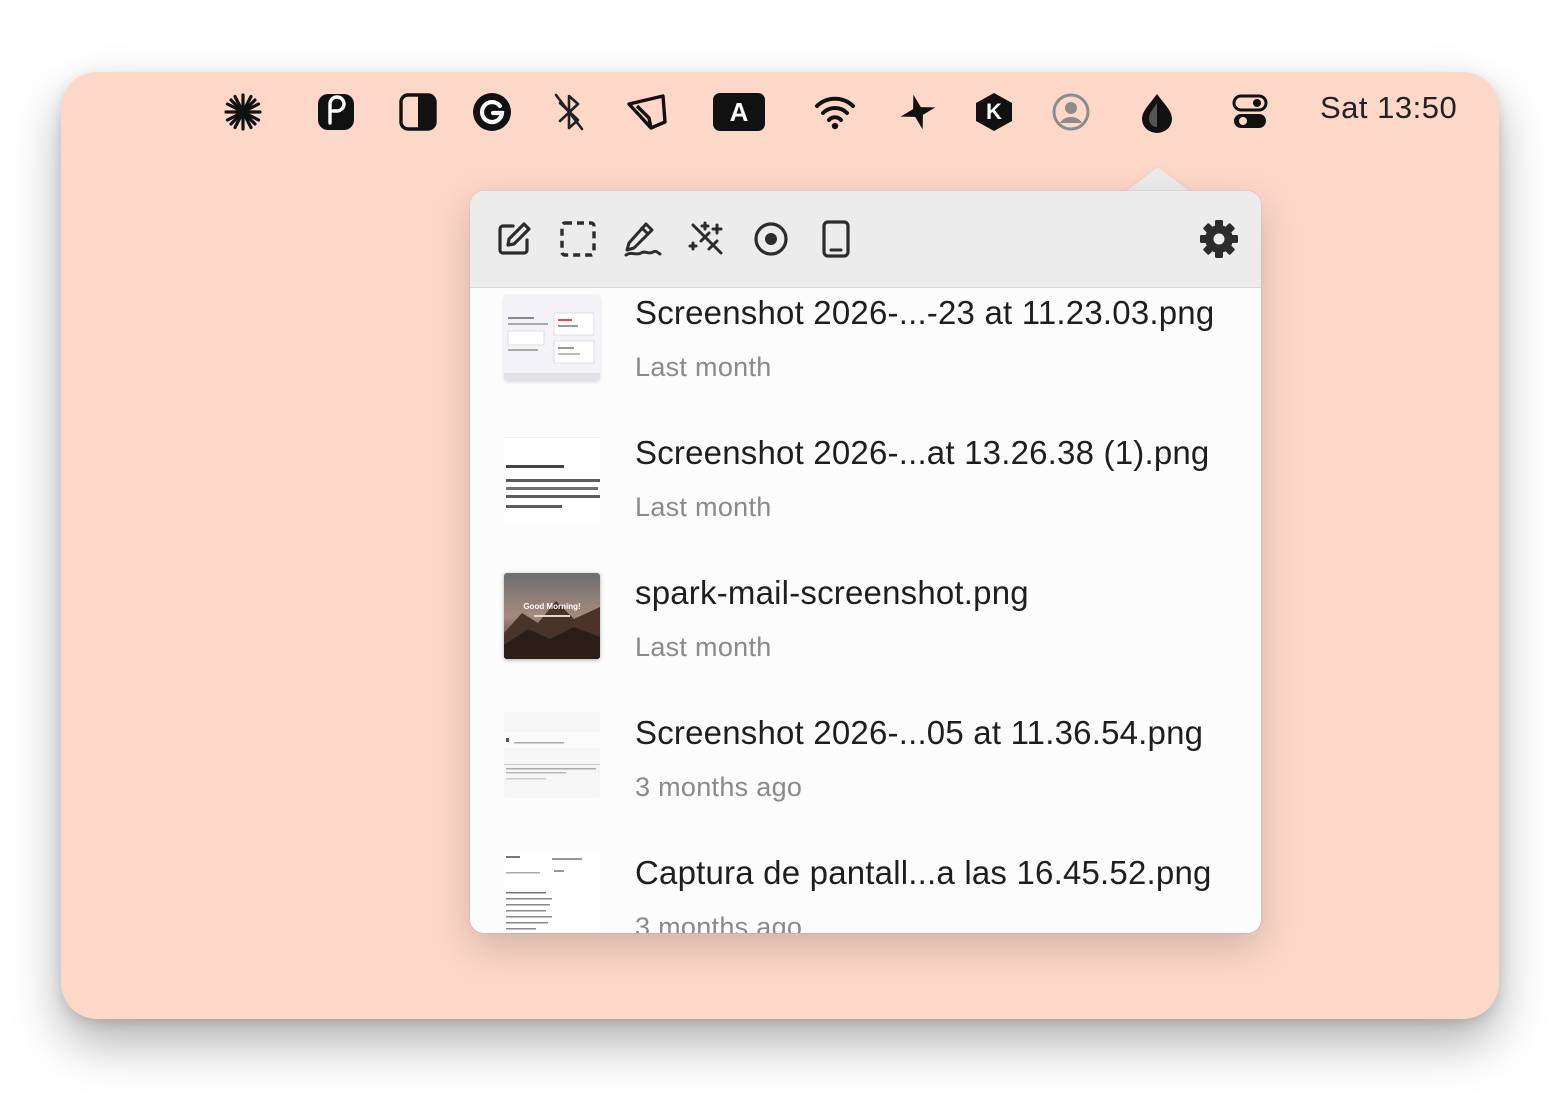  Describe the element at coordinates (836, 239) in the screenshot. I see `device-frame-icon` at that location.